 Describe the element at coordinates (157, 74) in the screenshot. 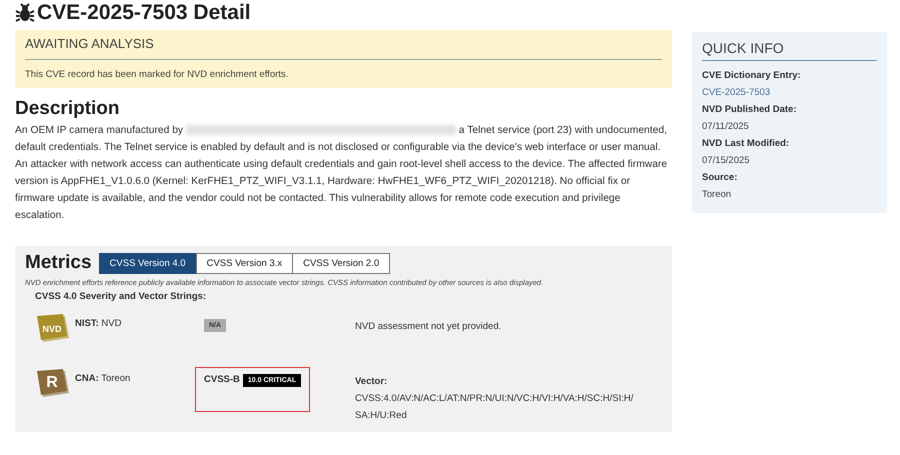

I see `status-text: This CVE record has been marked for NVD enrichment efforts.` at that location.